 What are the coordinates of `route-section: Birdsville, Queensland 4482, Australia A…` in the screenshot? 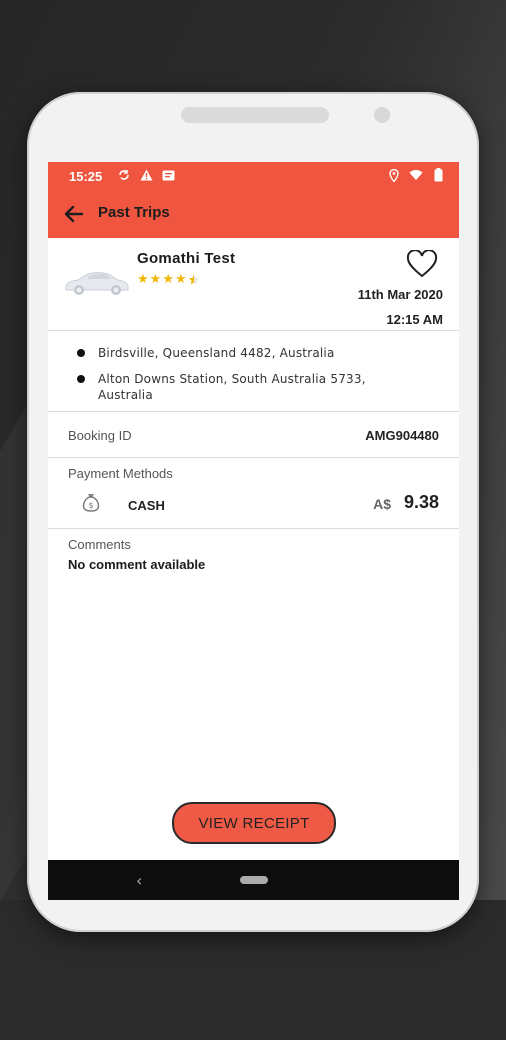 It's located at (253, 371).